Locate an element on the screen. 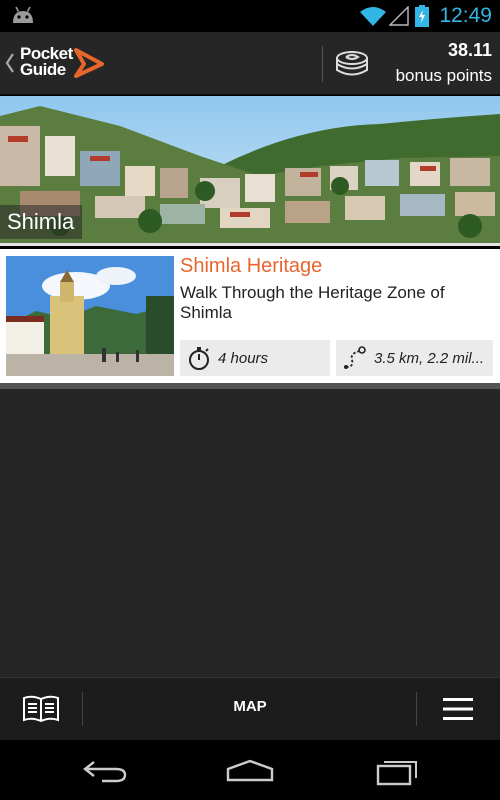 Image resolution: width=500 pixels, height=800 pixels. stopwatch-icon is located at coordinates (199, 358).